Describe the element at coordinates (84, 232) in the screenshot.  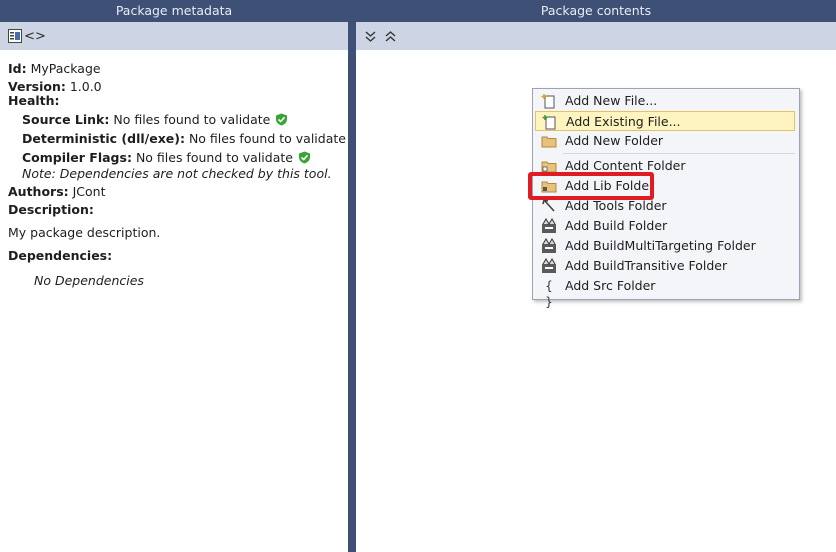
I see `description-value: My package description.` at that location.